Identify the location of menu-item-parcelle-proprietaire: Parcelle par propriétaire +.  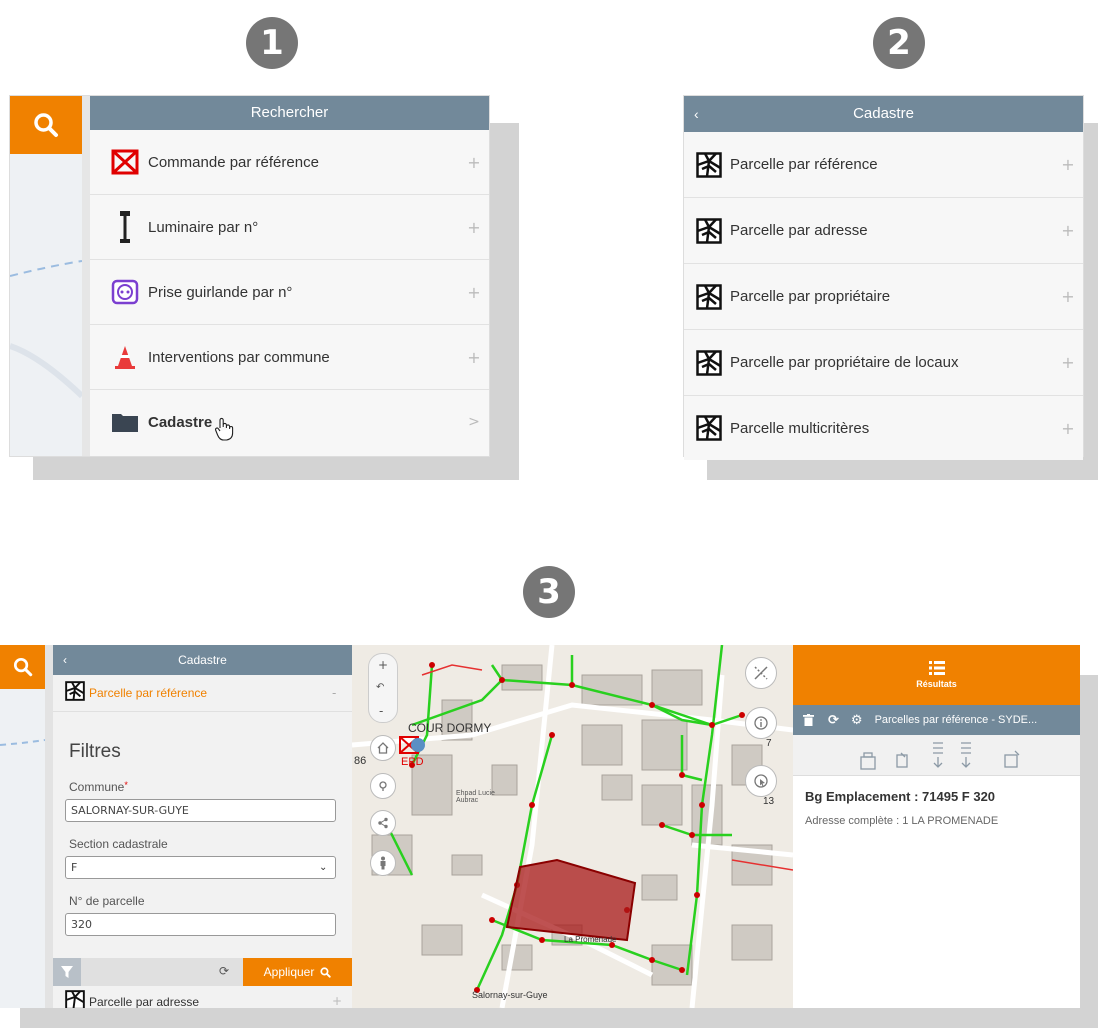
(883, 297).